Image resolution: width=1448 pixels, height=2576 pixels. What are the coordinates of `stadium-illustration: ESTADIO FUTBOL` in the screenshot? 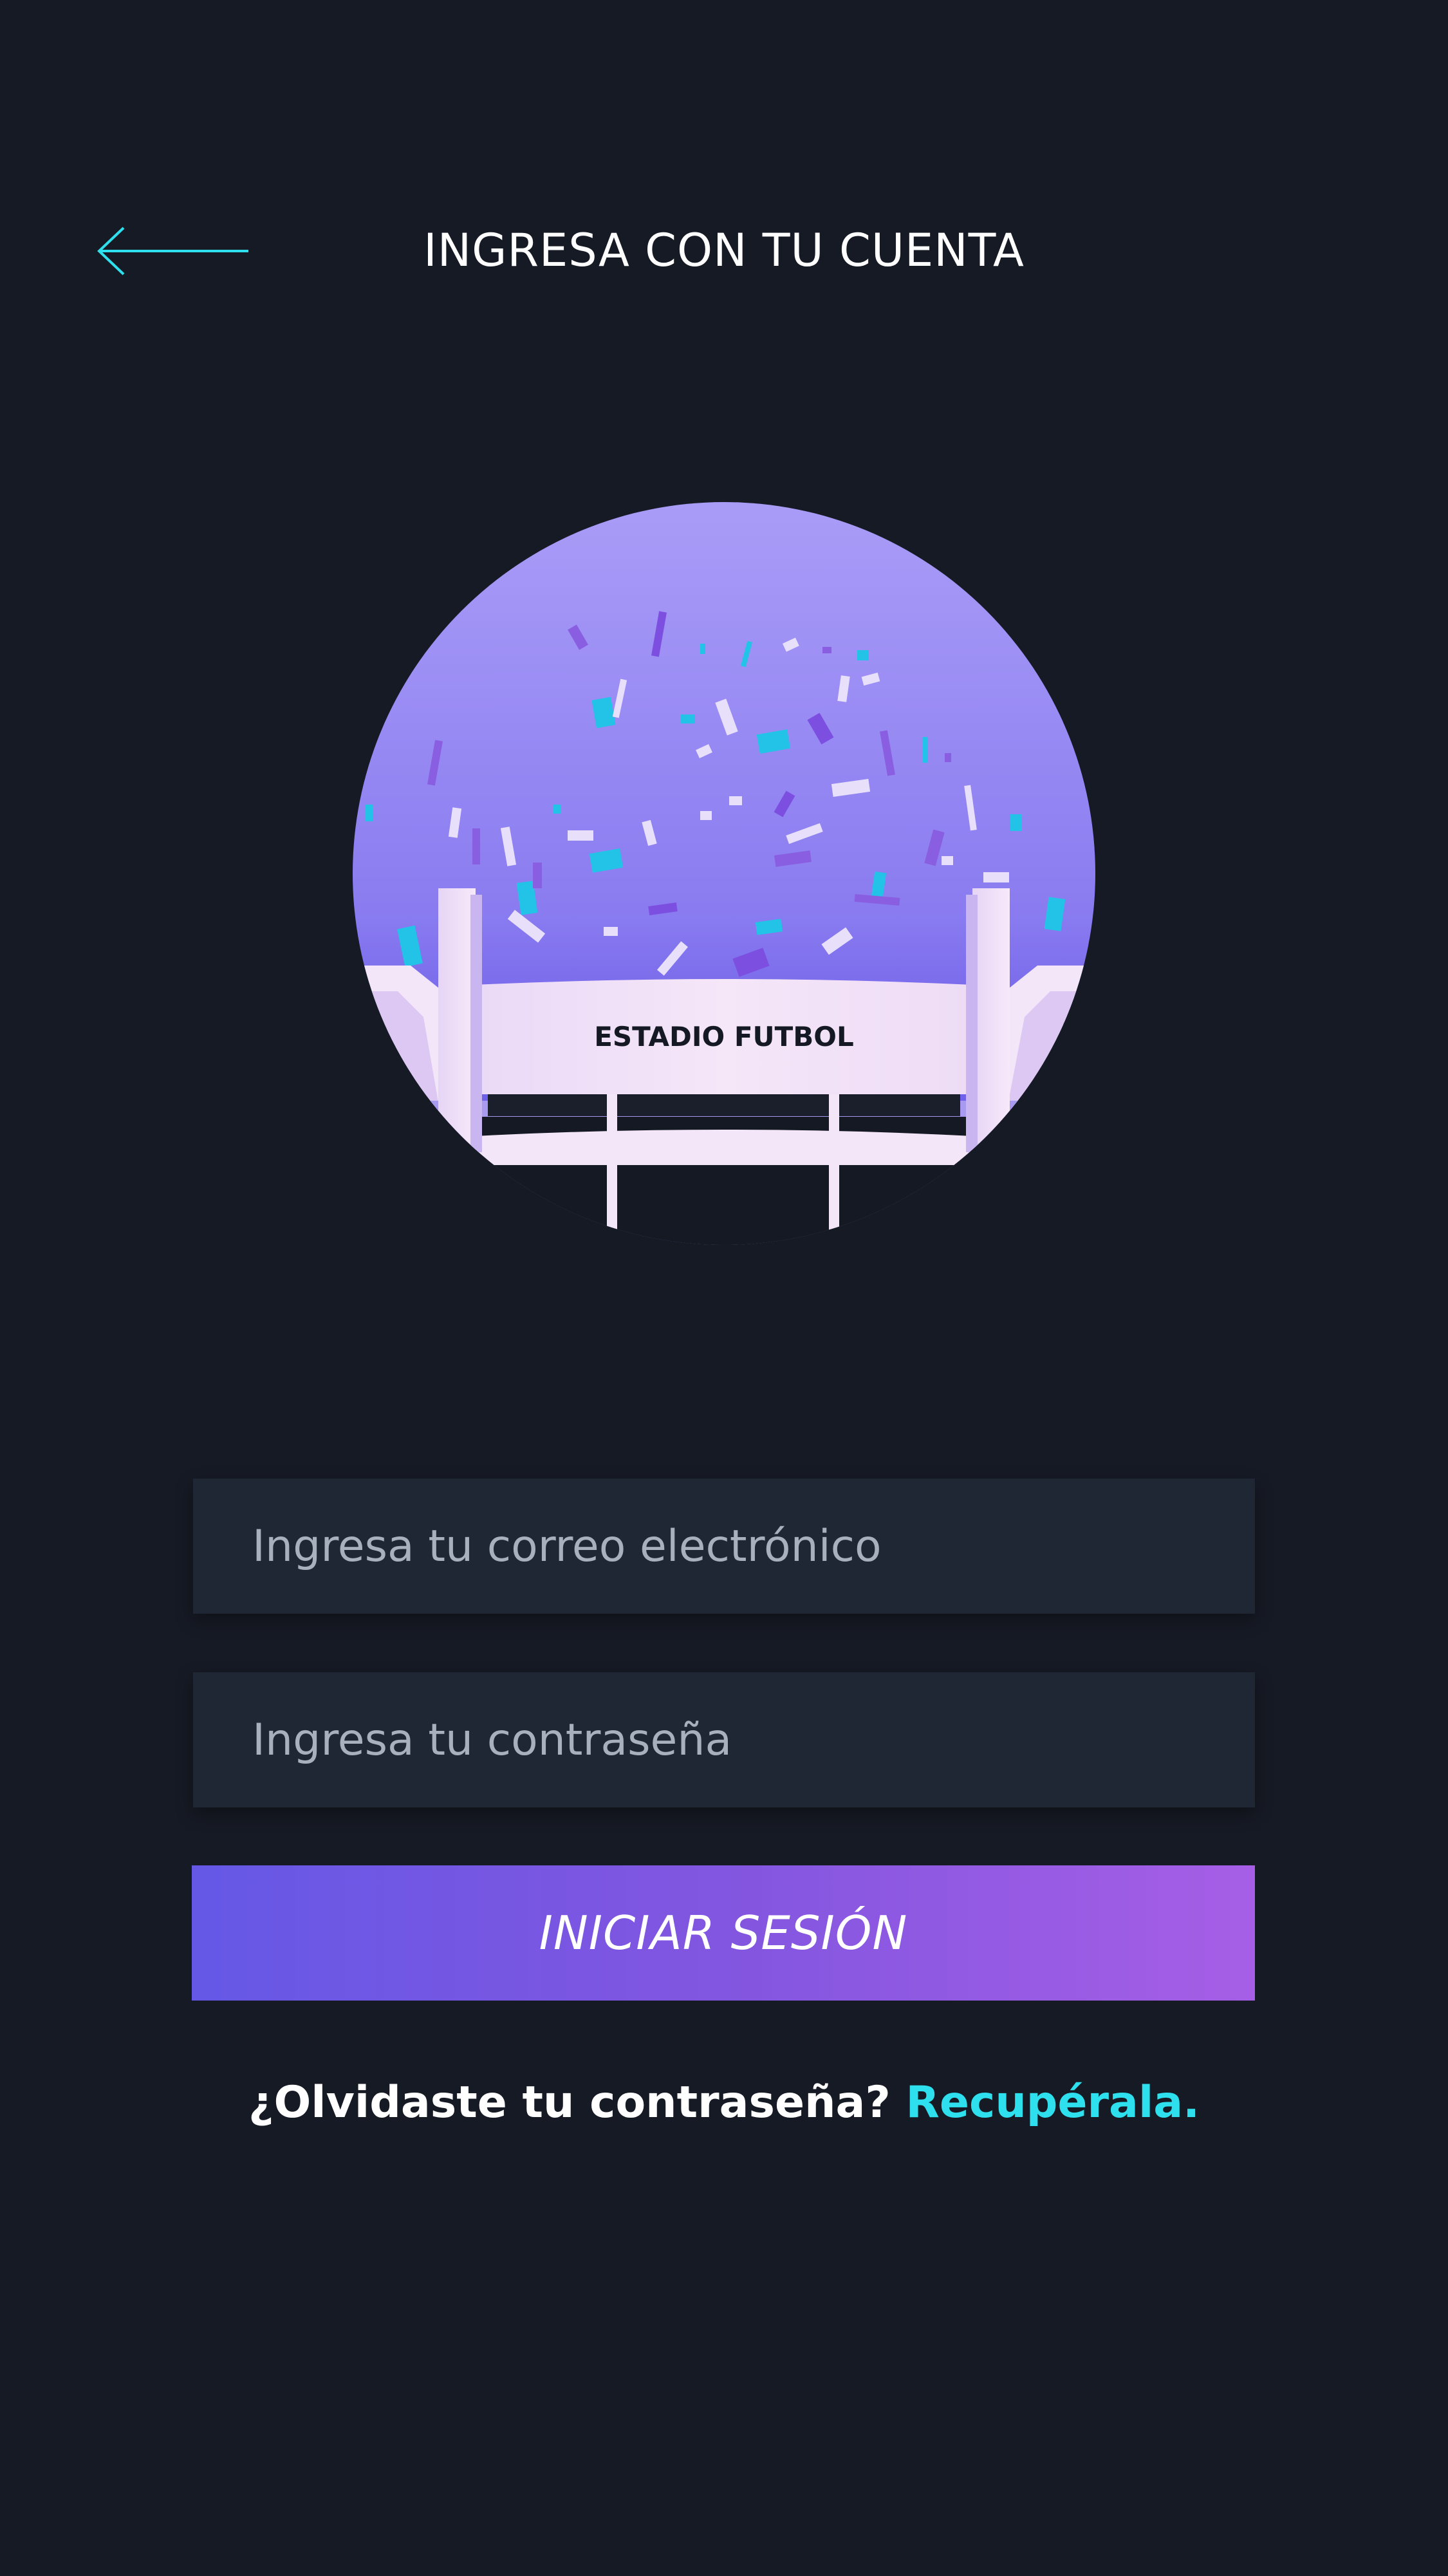 It's located at (724, 873).